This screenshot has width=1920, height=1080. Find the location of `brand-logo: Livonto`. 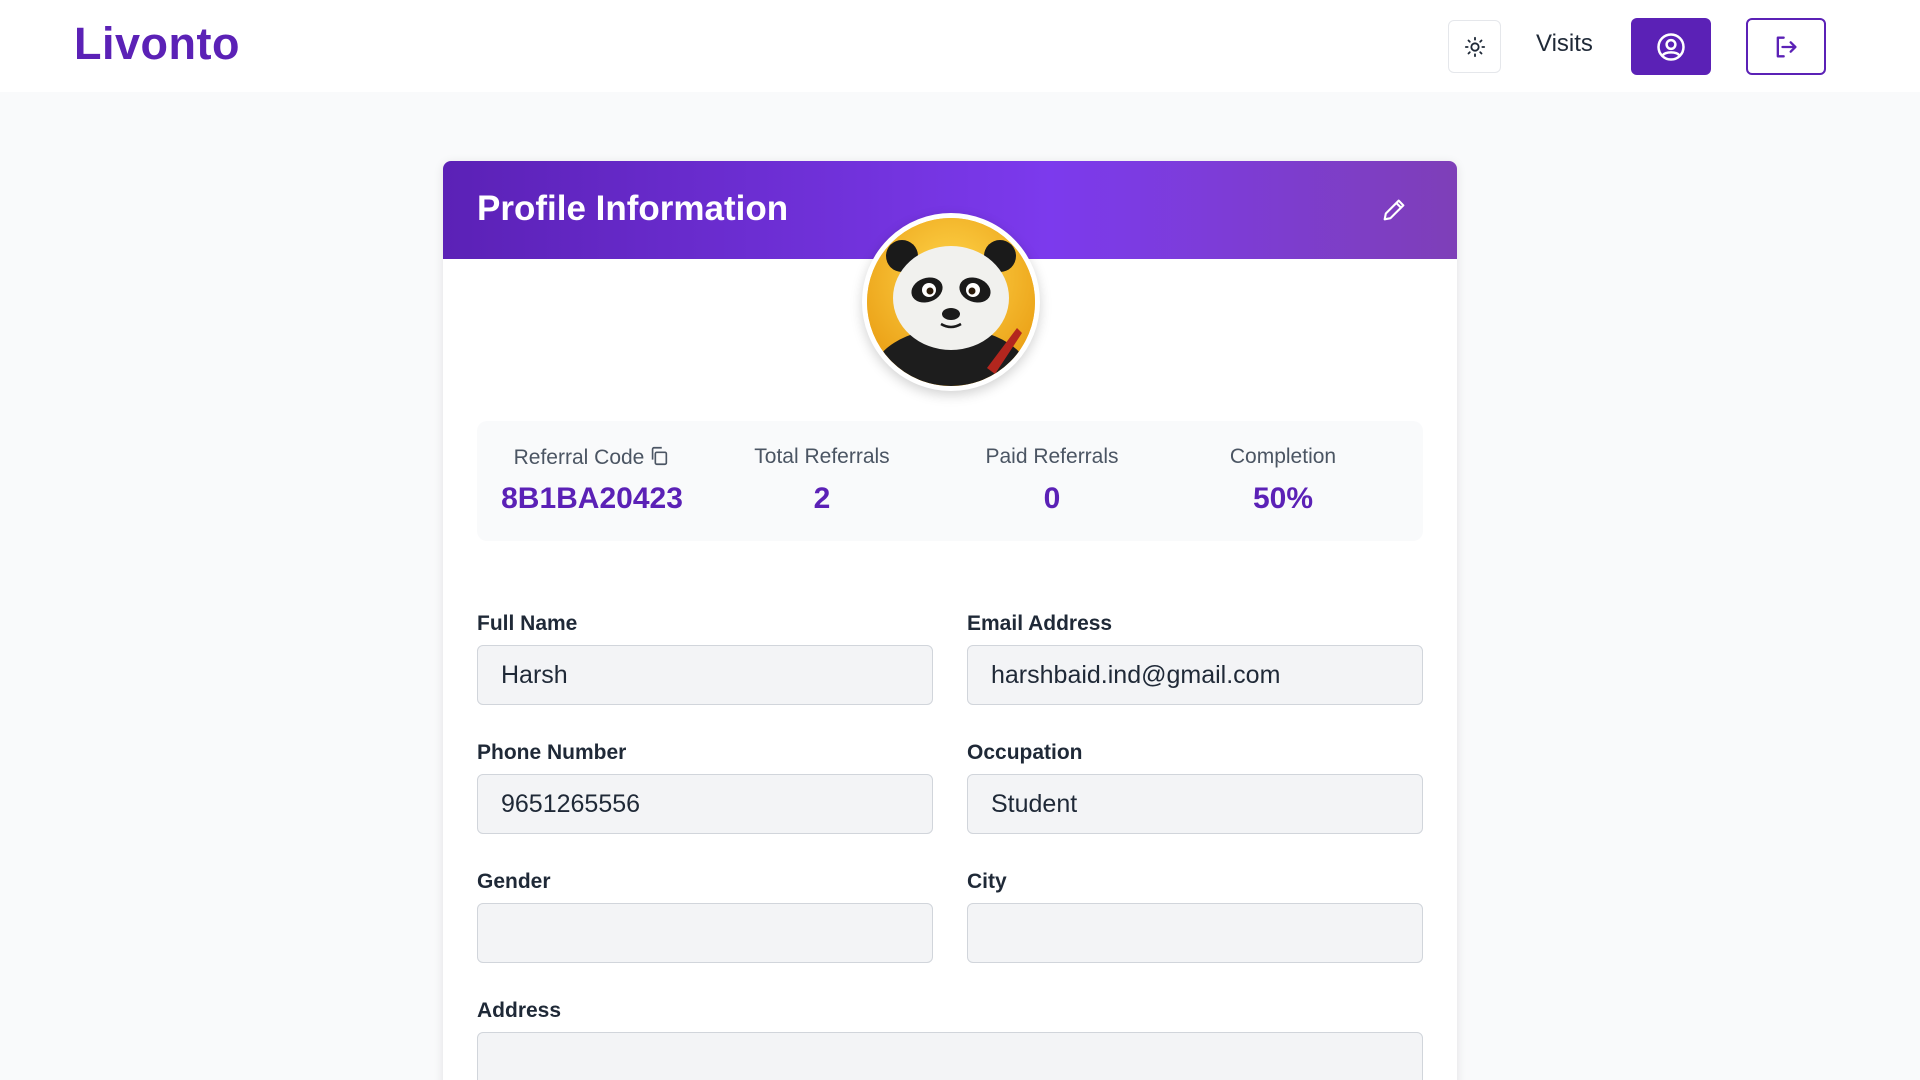

brand-logo: Livonto is located at coordinates (157, 44).